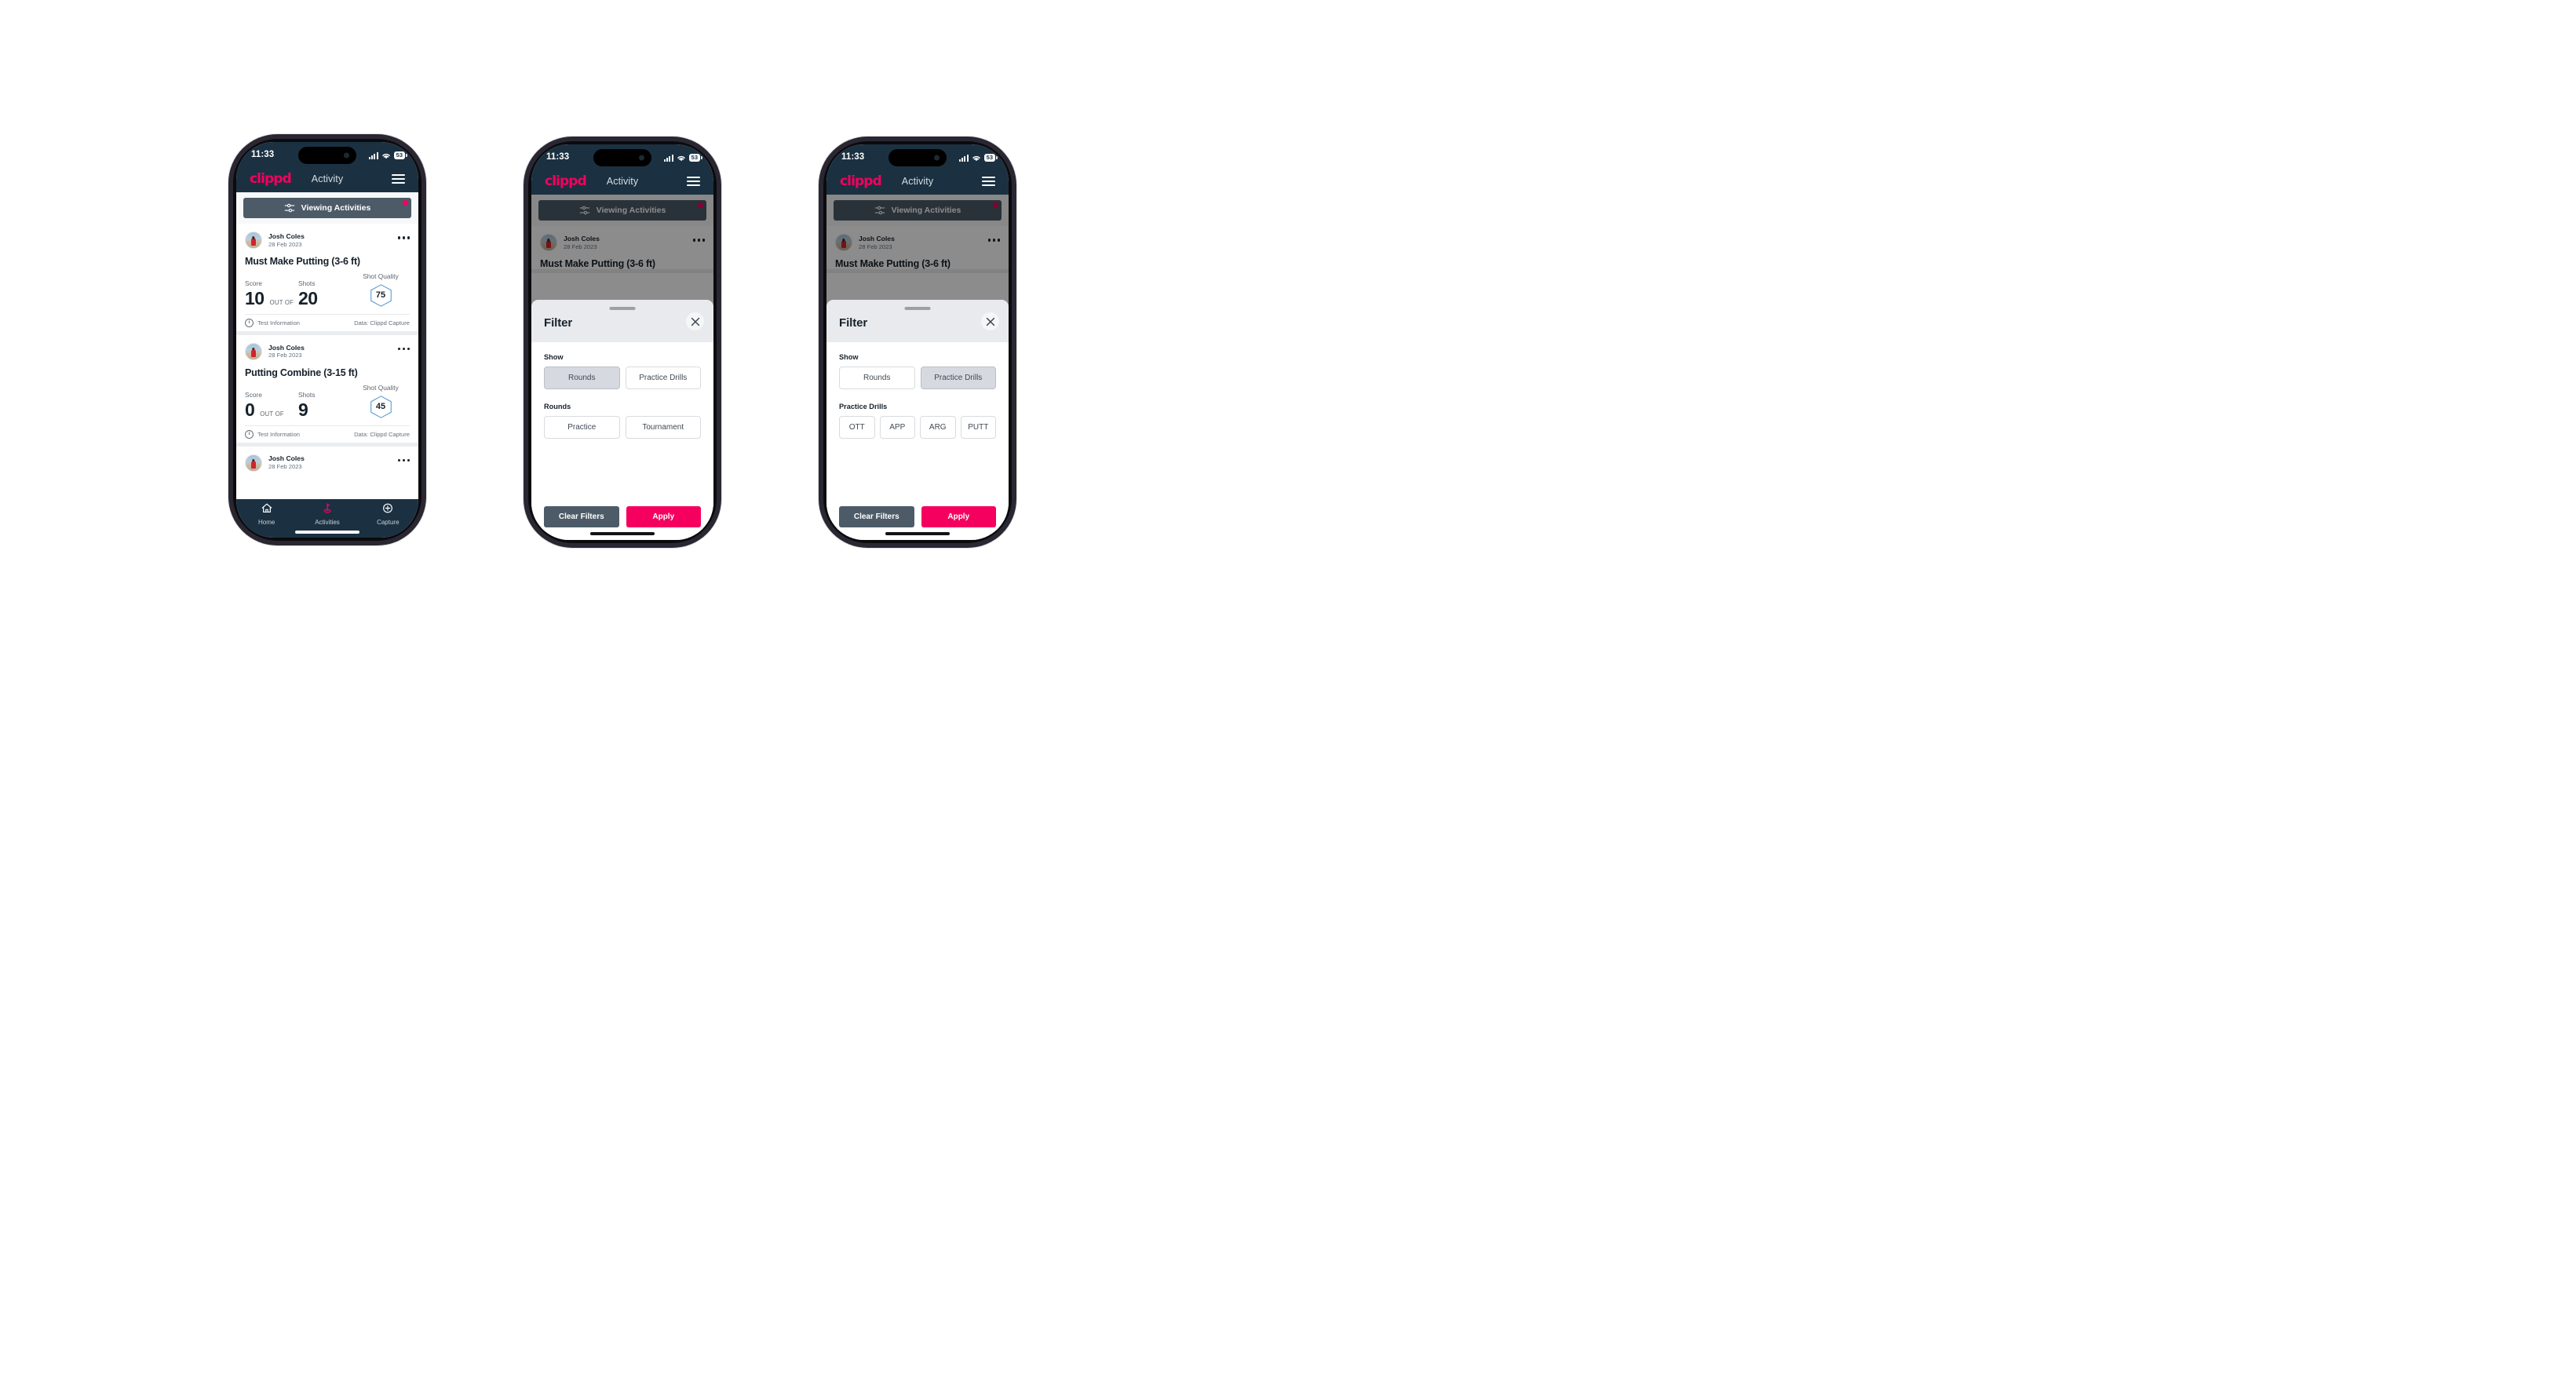 The height and width of the screenshot is (1386, 2576). What do you see at coordinates (682, 156) in the screenshot?
I see `status-indicators: 53` at bounding box center [682, 156].